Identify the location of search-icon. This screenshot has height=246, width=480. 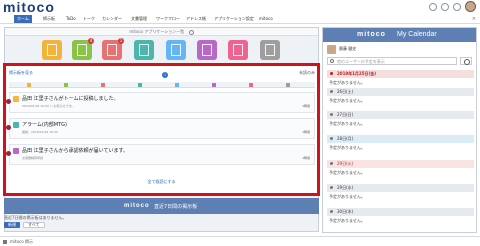
(332, 61).